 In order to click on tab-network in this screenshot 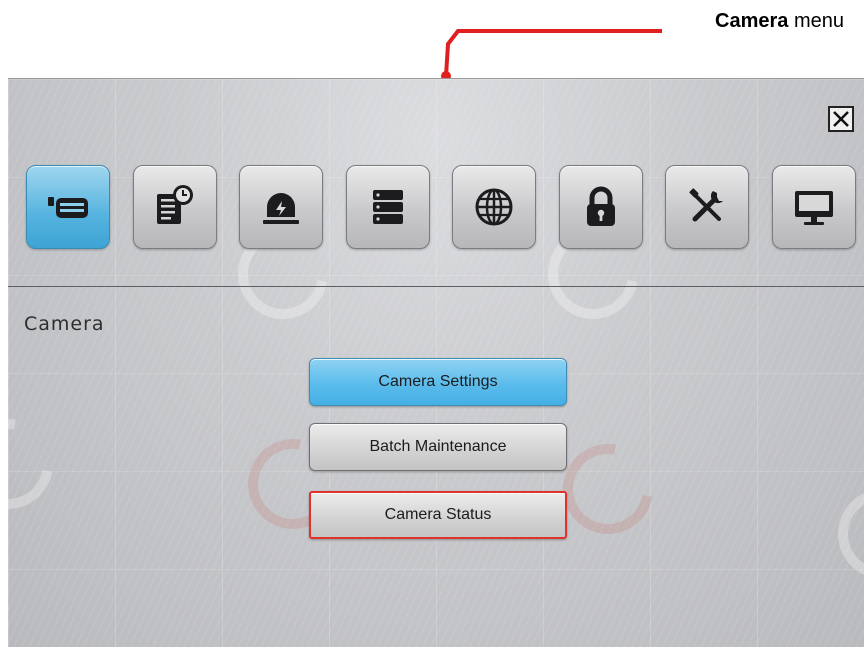, I will do `click(494, 207)`.